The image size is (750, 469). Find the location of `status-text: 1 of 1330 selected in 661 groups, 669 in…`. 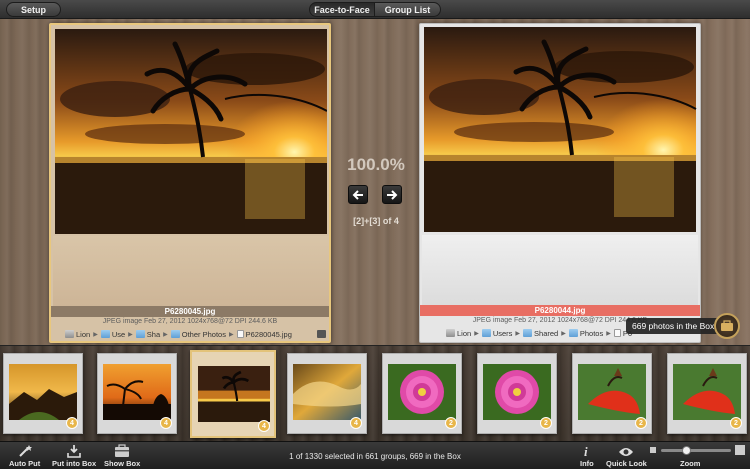

status-text: 1 of 1330 selected in 661 groups, 669 in… is located at coordinates (375, 456).